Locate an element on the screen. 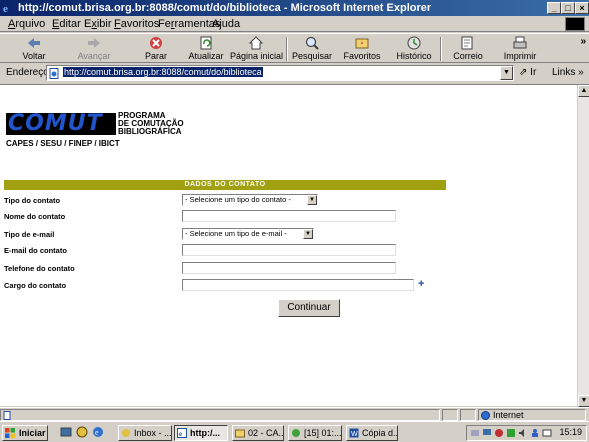 The height and width of the screenshot is (442, 589). field-label: Telefone do contato is located at coordinates (39, 268).